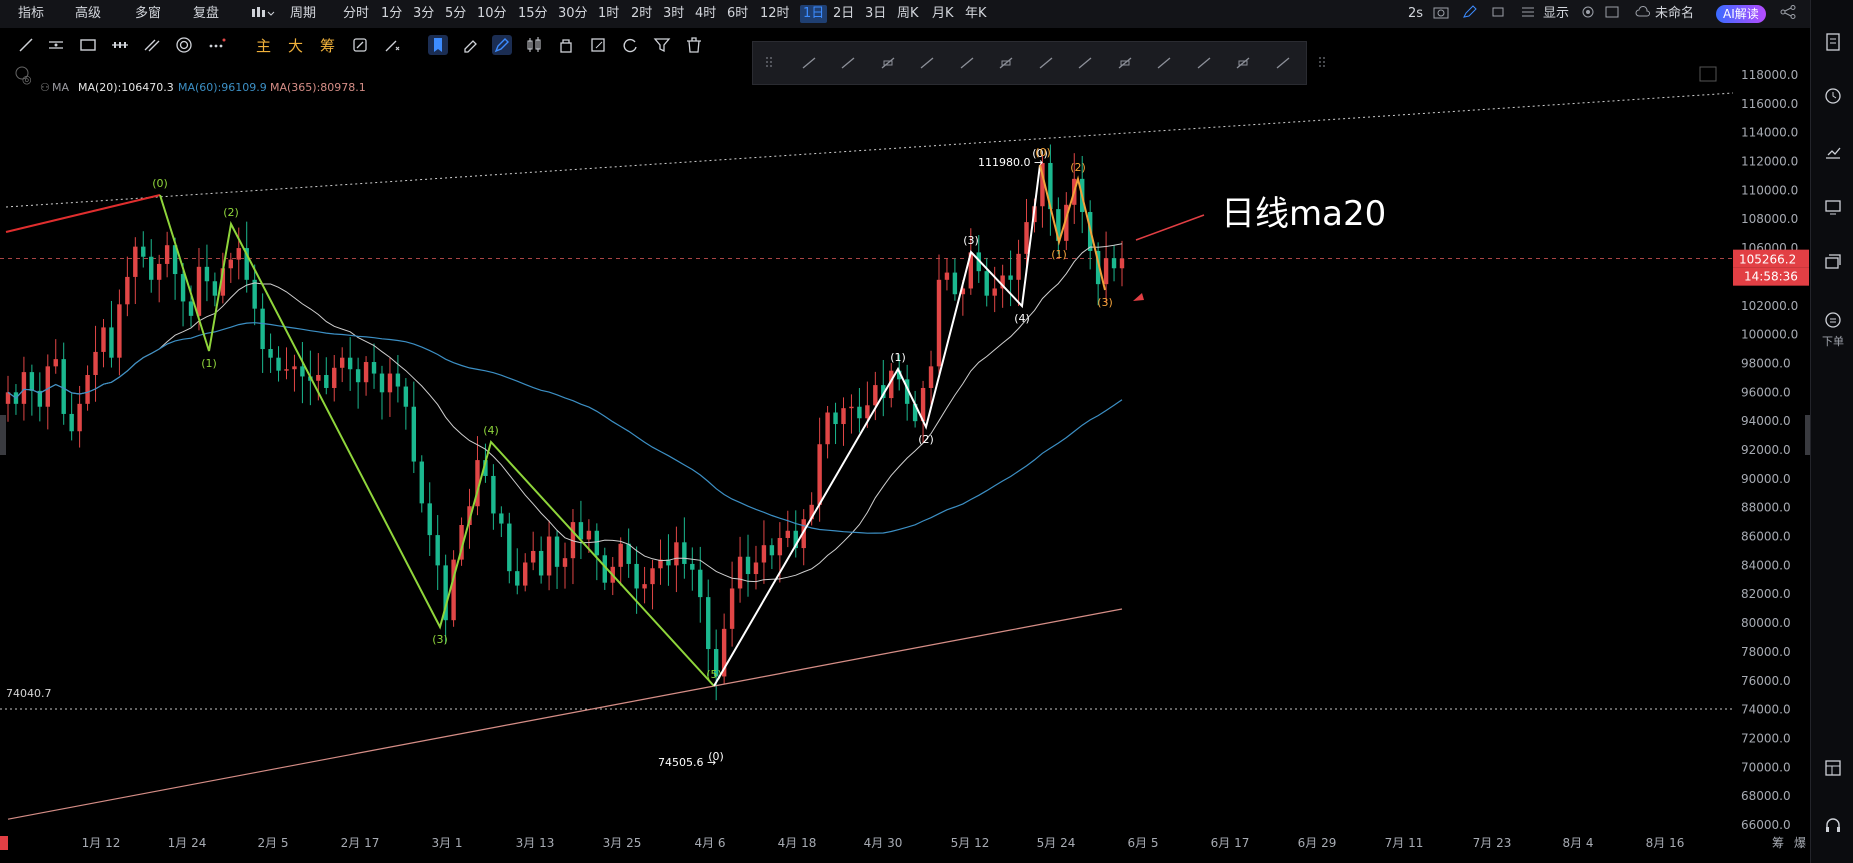  Describe the element at coordinates (662, 45) in the screenshot. I see `filter-icon` at that location.